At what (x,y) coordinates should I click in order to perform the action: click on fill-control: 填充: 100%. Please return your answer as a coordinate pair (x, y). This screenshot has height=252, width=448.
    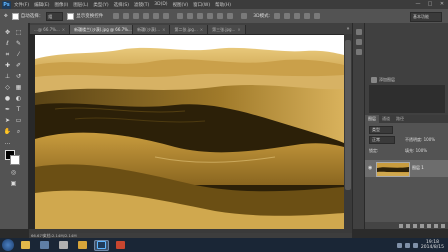
    Looking at the image, I should click on (416, 151).